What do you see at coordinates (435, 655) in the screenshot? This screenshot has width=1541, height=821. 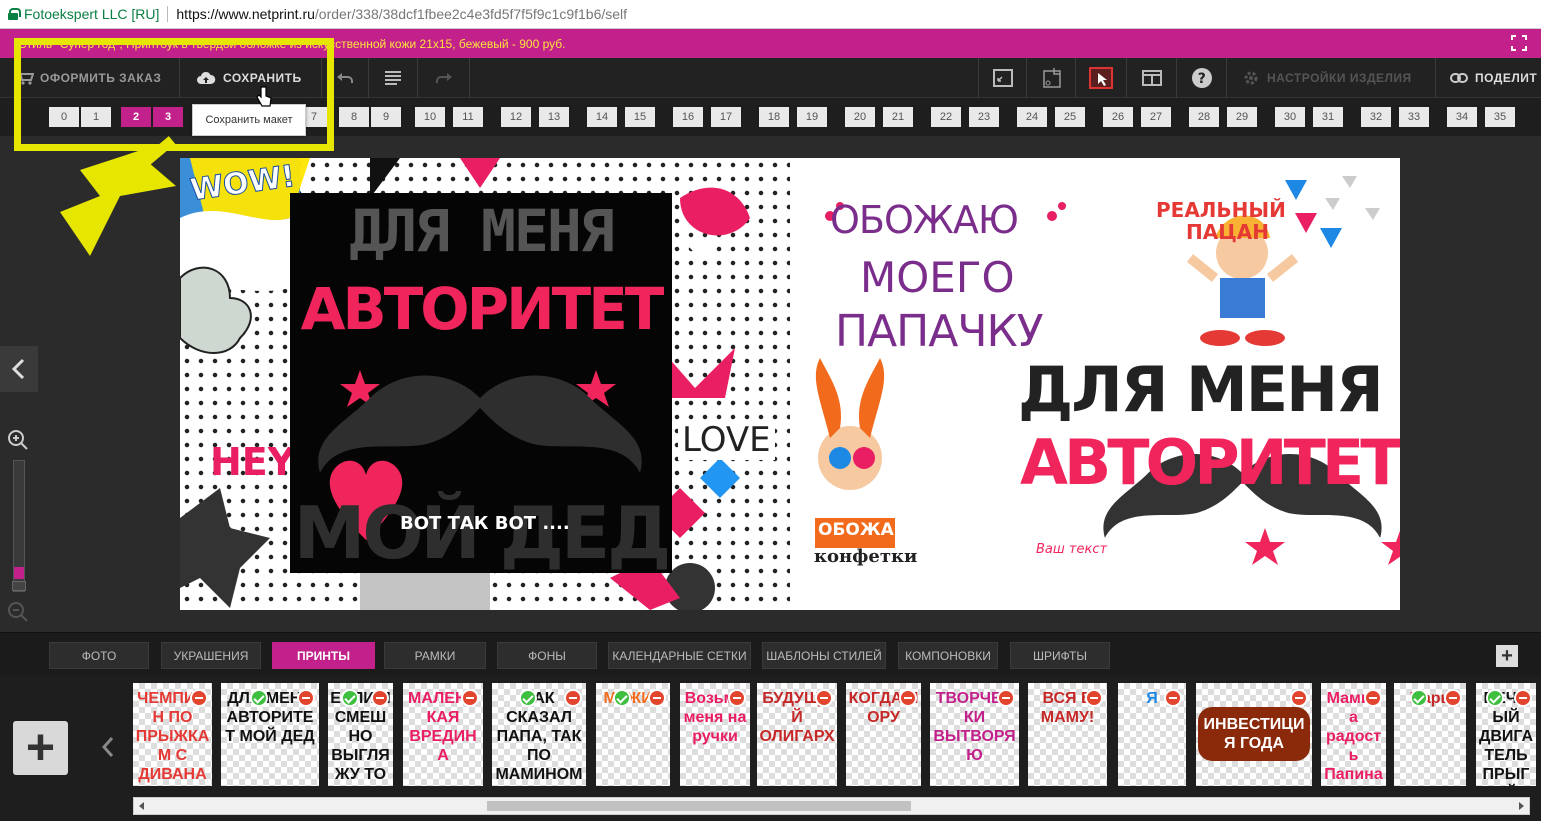 I see `tab-3: РАМКИ` at bounding box center [435, 655].